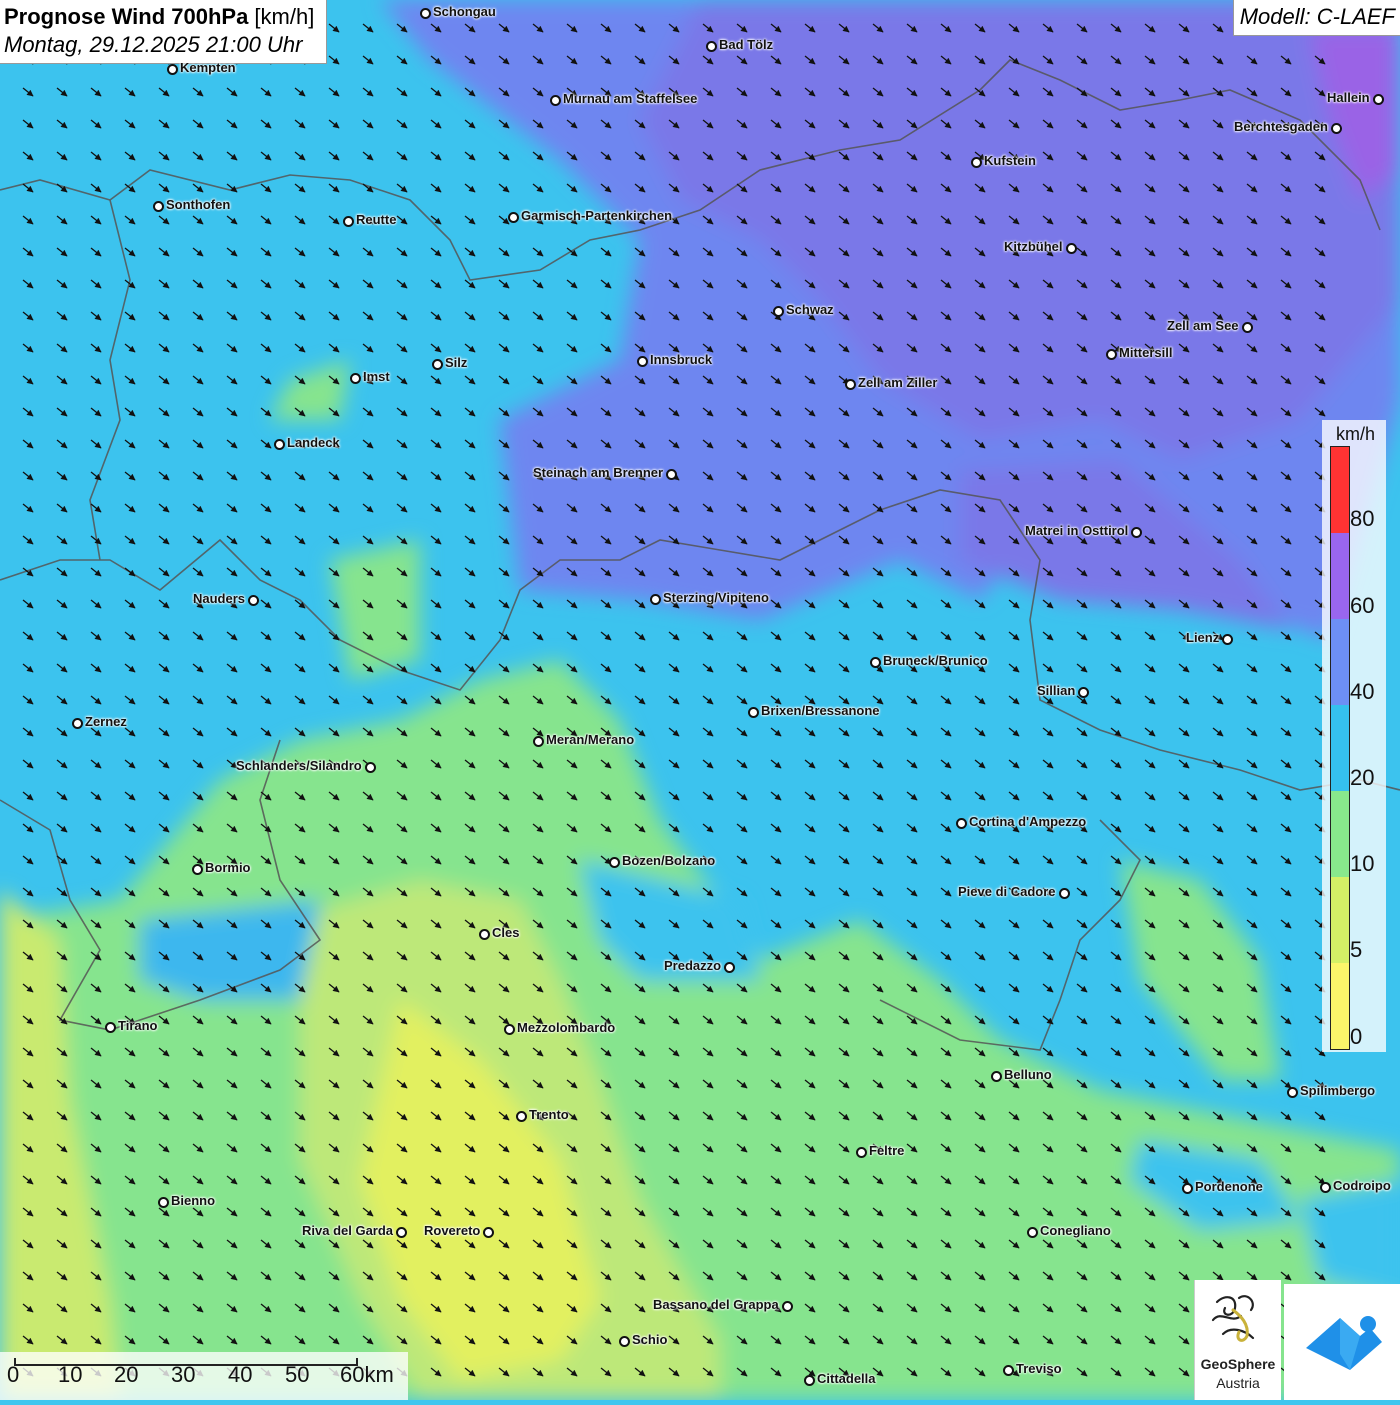 Image resolution: width=1400 pixels, height=1405 pixels. What do you see at coordinates (299, 765) in the screenshot?
I see `city-label: Schlanders/Silandro` at bounding box center [299, 765].